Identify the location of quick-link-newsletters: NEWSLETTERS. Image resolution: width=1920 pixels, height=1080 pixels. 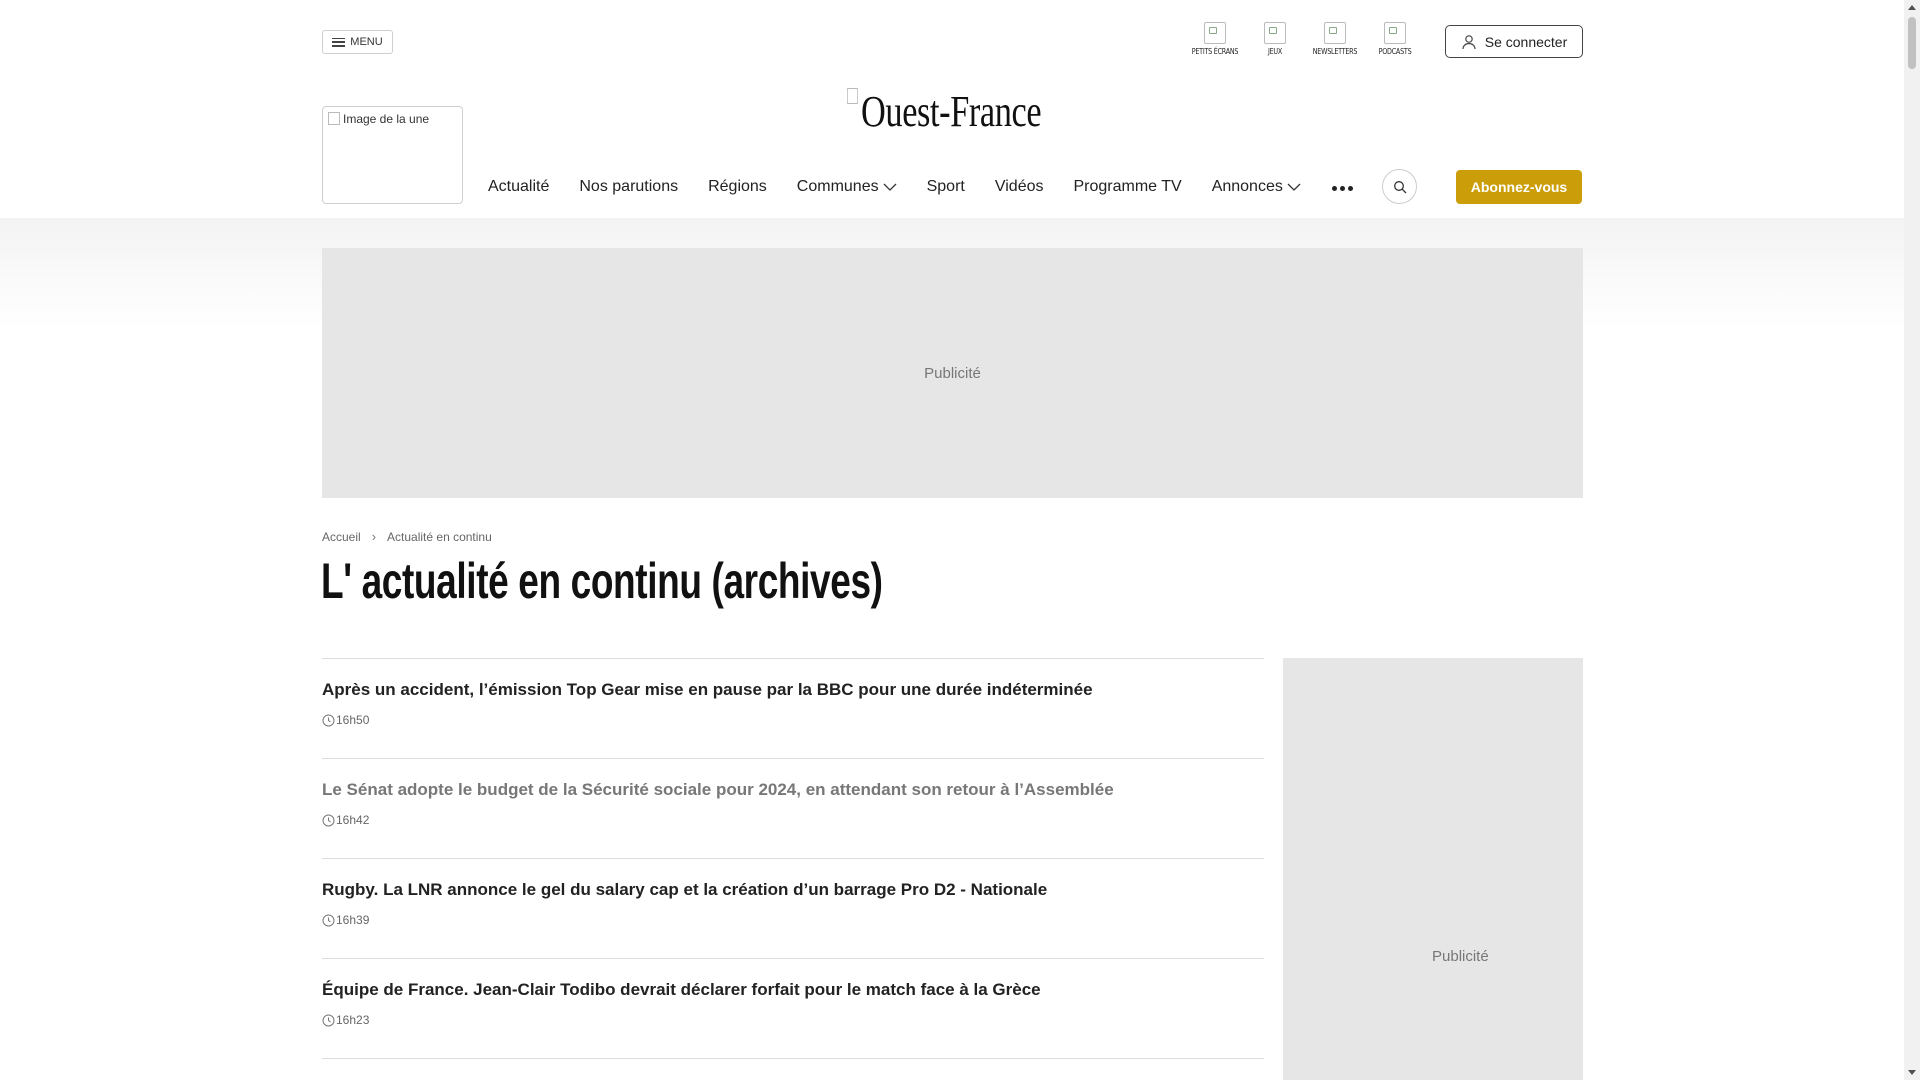
(1335, 39).